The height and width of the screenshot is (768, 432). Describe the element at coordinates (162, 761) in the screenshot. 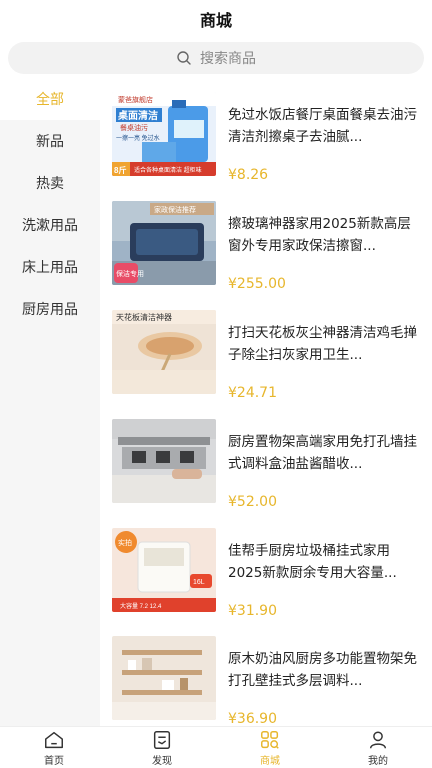

I see `tab-label: 发现` at that location.